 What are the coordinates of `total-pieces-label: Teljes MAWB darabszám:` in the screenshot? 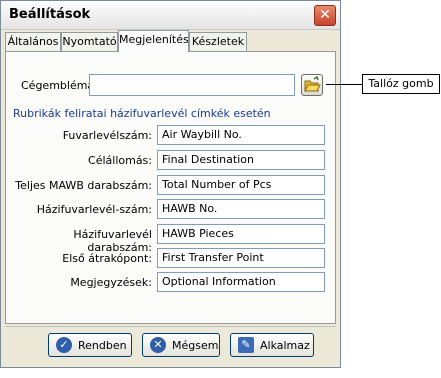 It's located at (83, 185).